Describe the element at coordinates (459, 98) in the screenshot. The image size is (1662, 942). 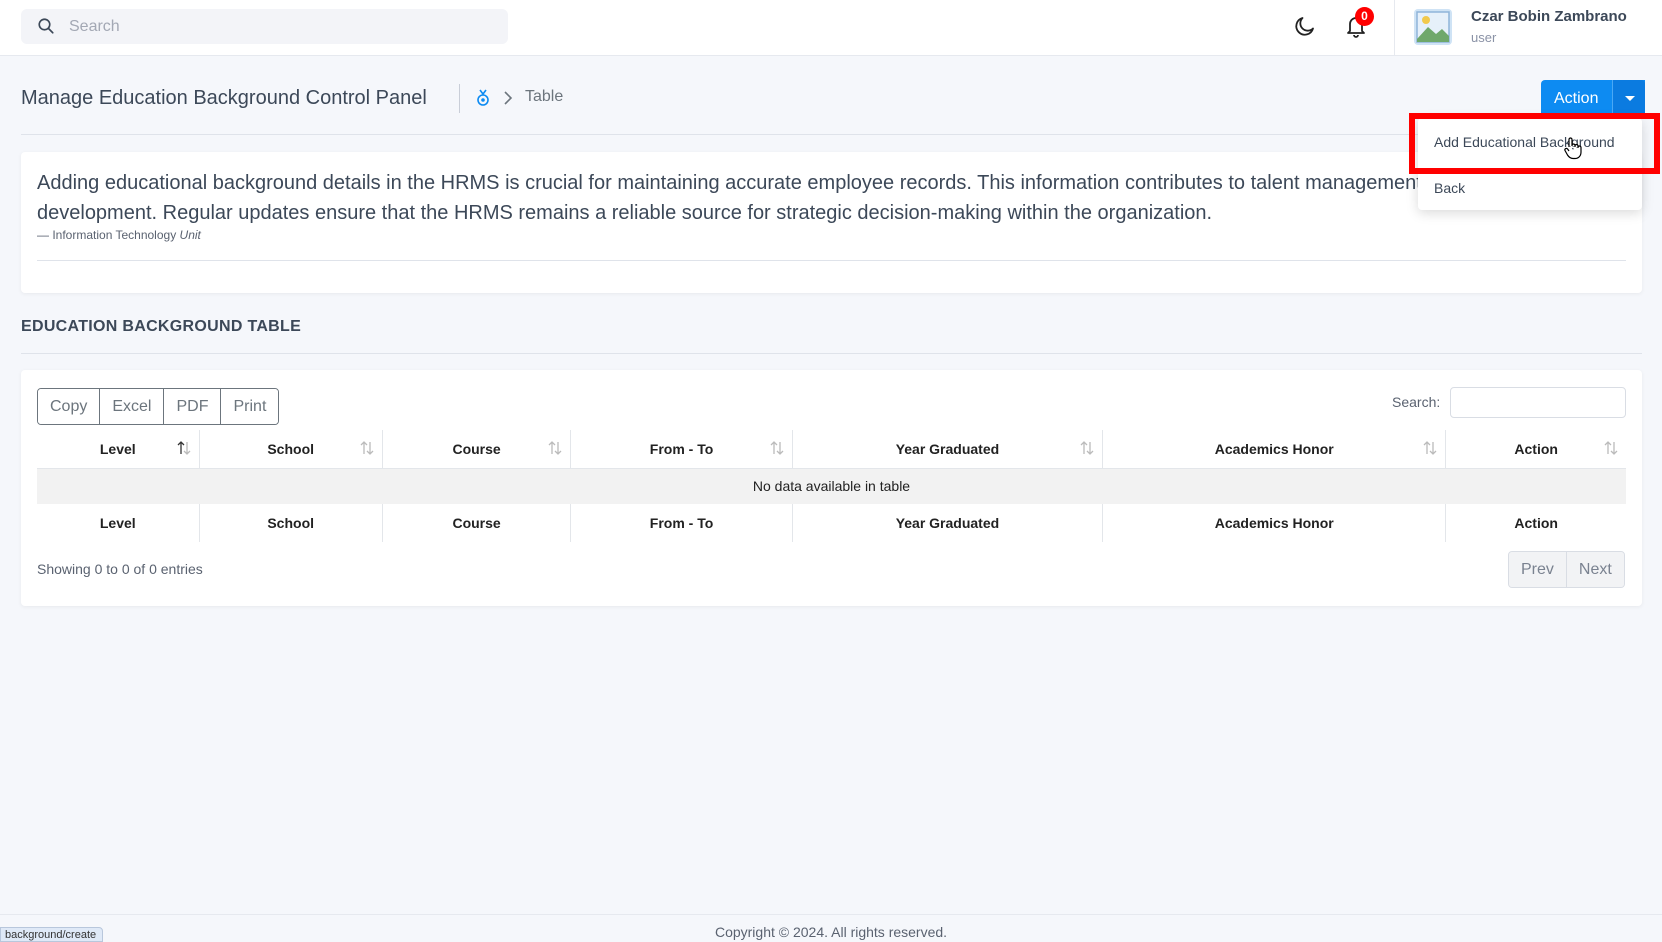
I see `header-divider` at that location.